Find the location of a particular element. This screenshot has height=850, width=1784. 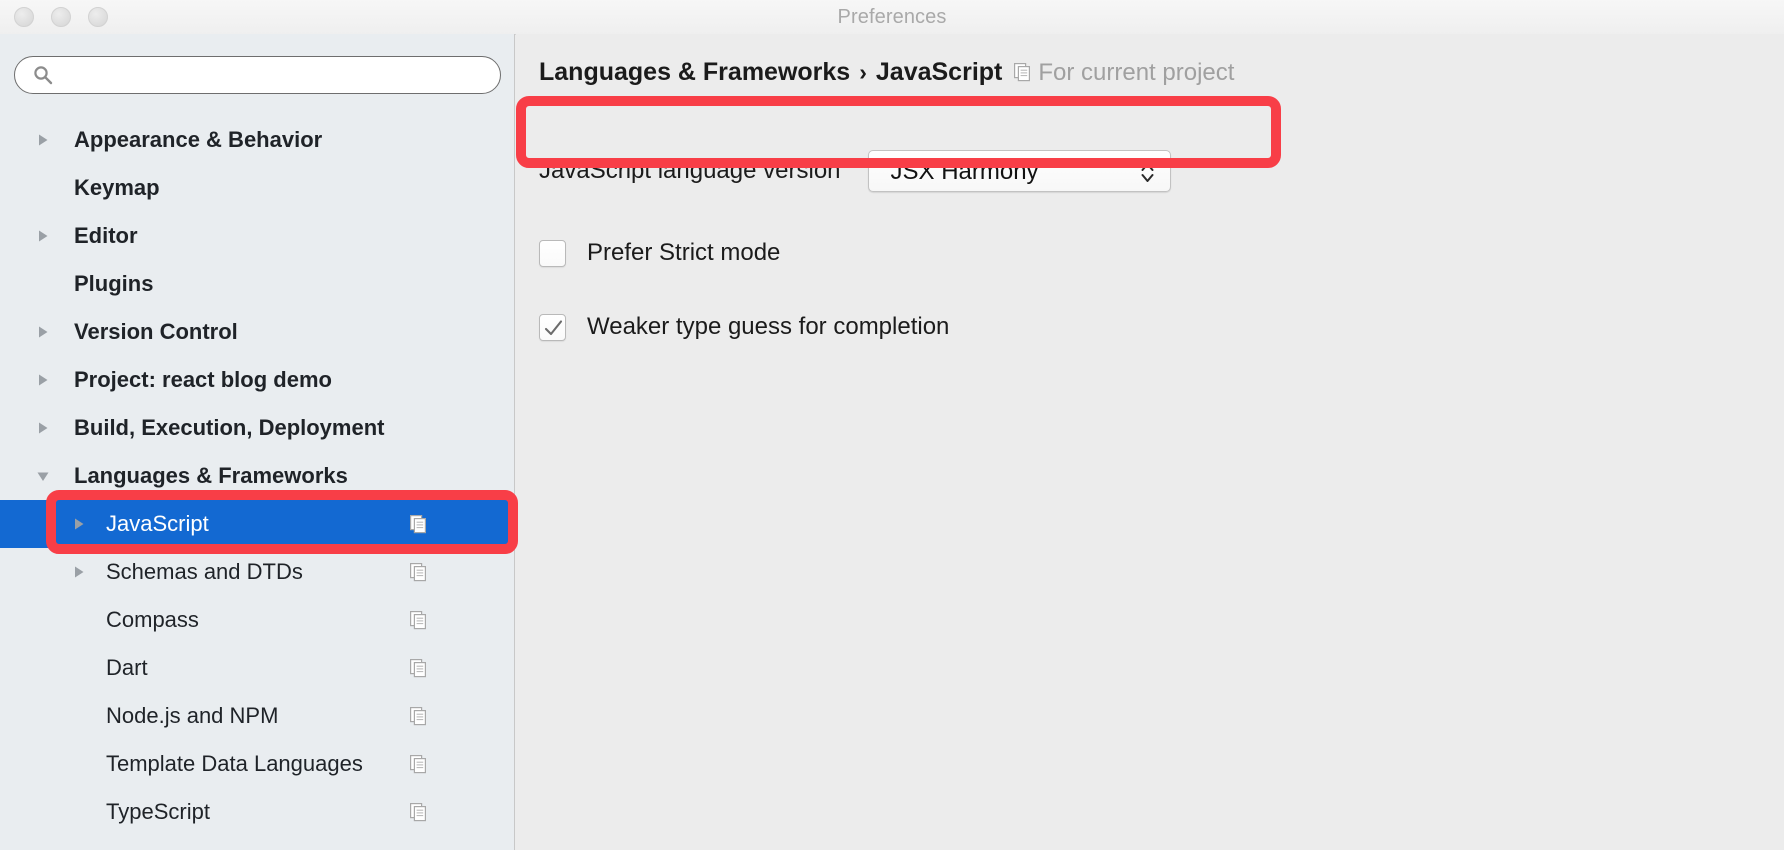

weaker-type-guess-row: Weaker type guess for completion is located at coordinates (744, 327).